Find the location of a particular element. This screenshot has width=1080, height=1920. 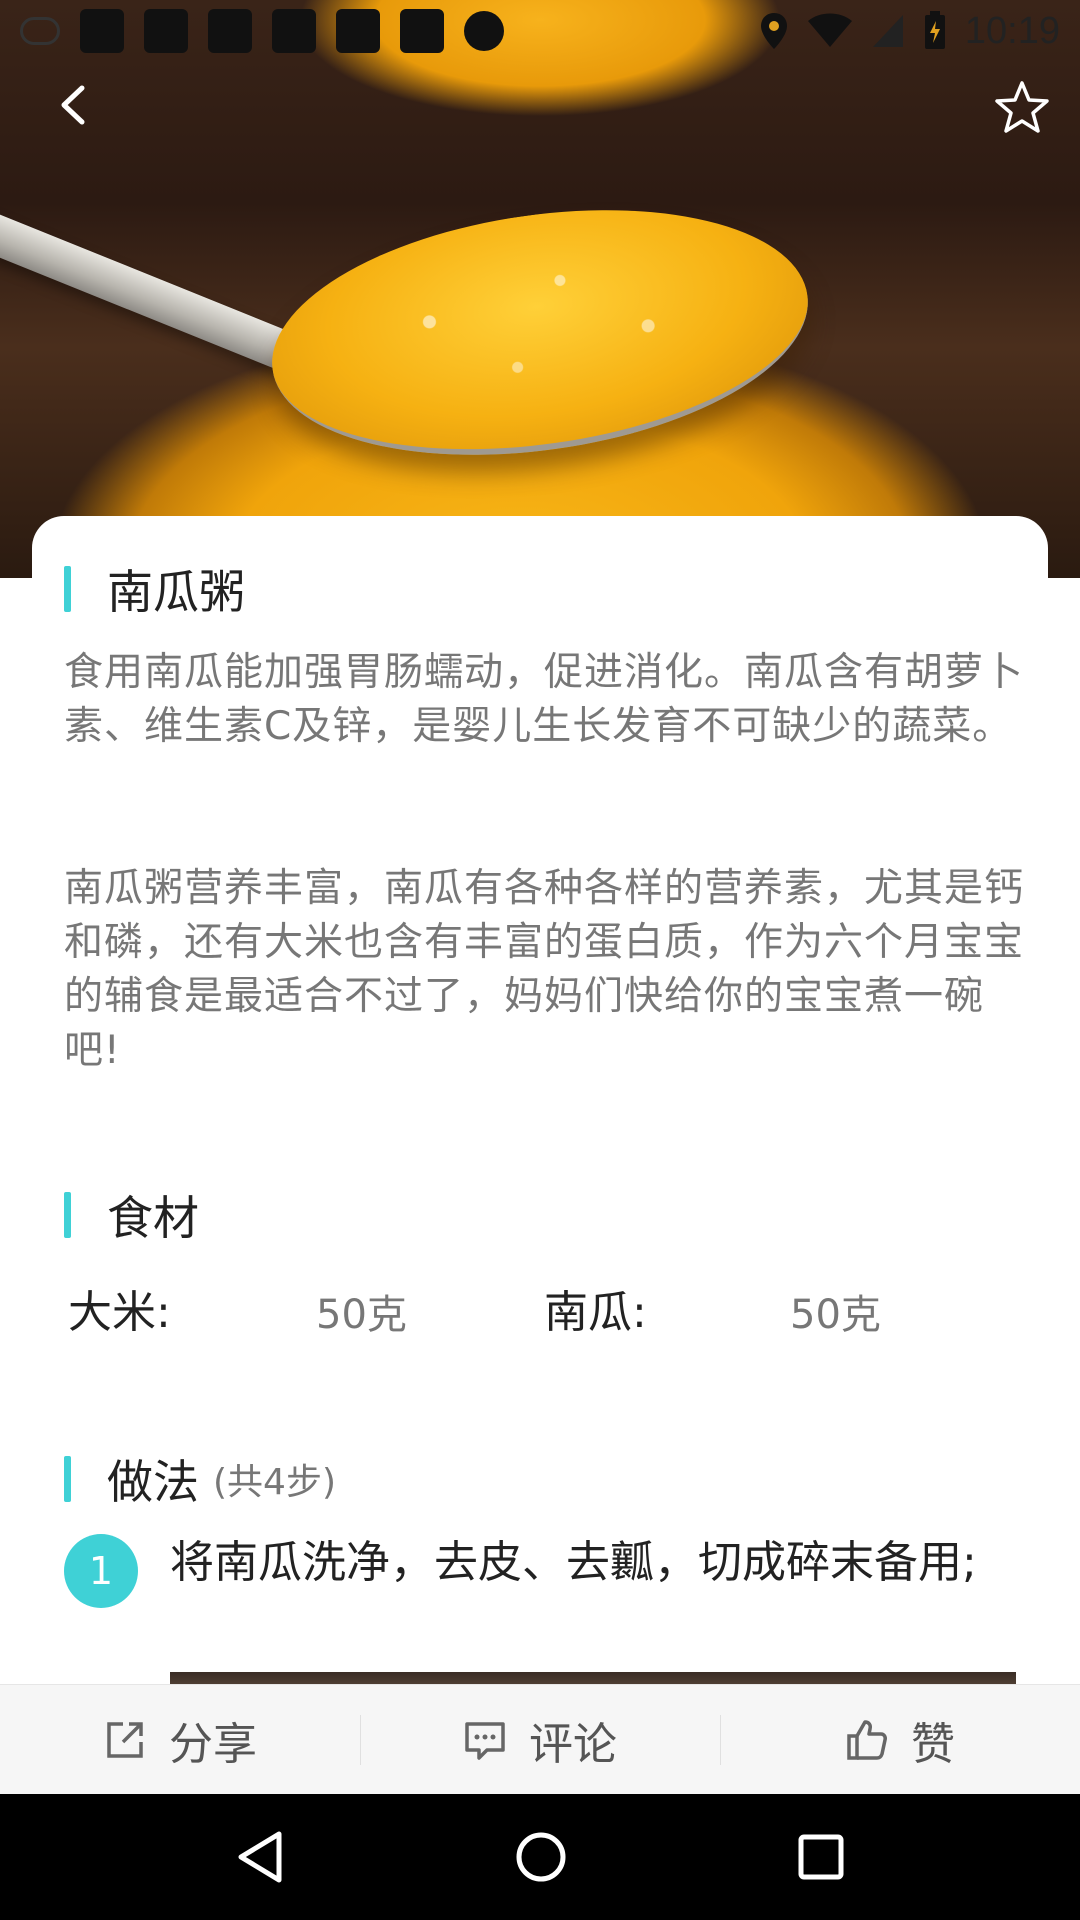

comment-label: 评论 is located at coordinates (573, 1744).